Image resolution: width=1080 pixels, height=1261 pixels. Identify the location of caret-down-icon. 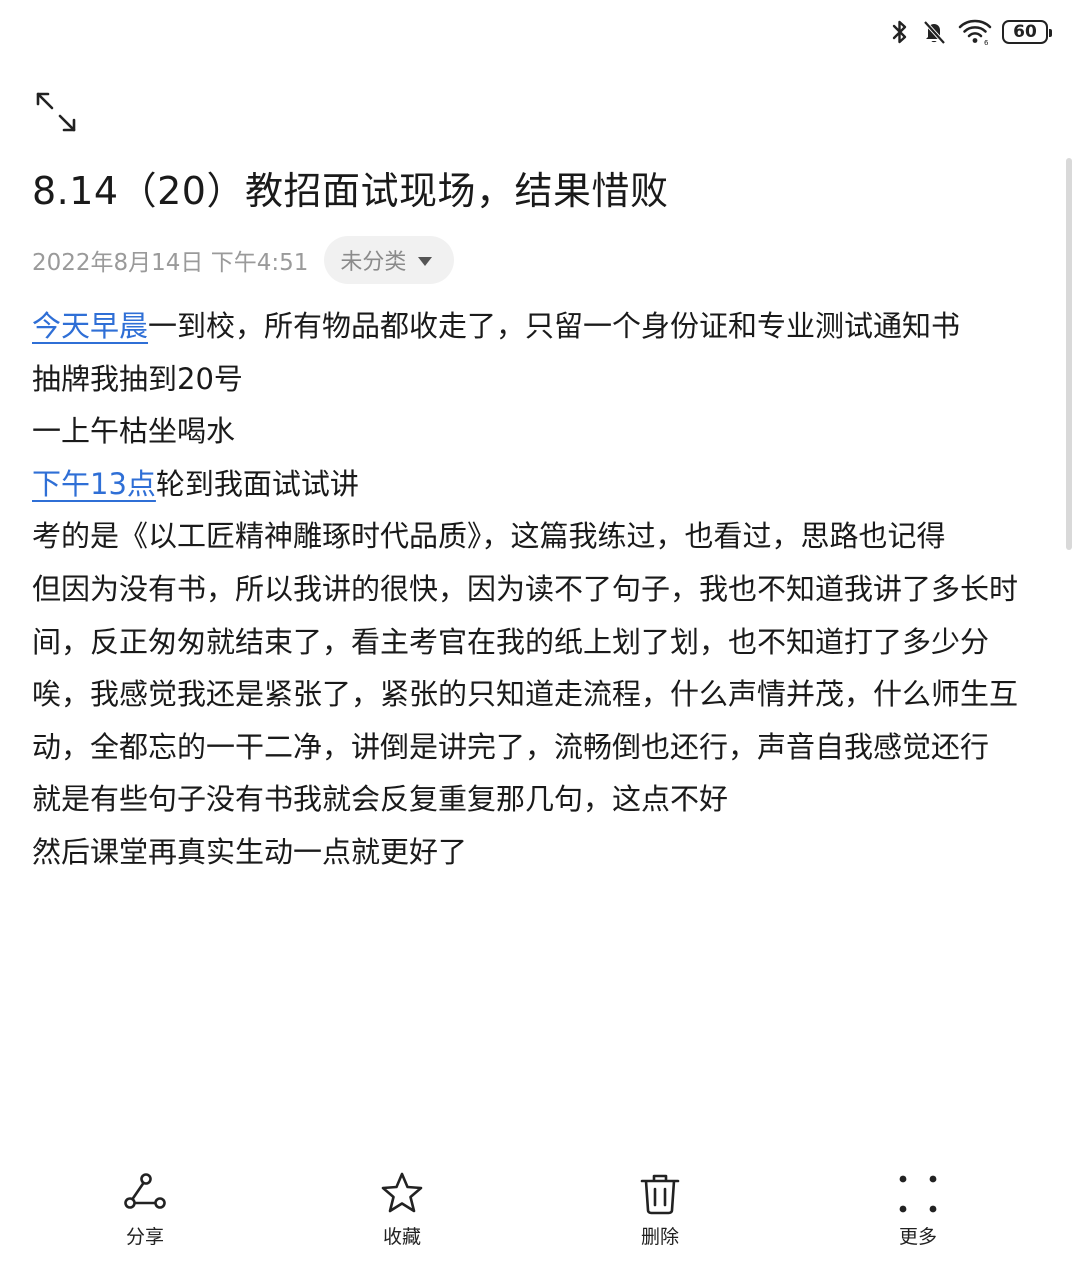
(425, 261).